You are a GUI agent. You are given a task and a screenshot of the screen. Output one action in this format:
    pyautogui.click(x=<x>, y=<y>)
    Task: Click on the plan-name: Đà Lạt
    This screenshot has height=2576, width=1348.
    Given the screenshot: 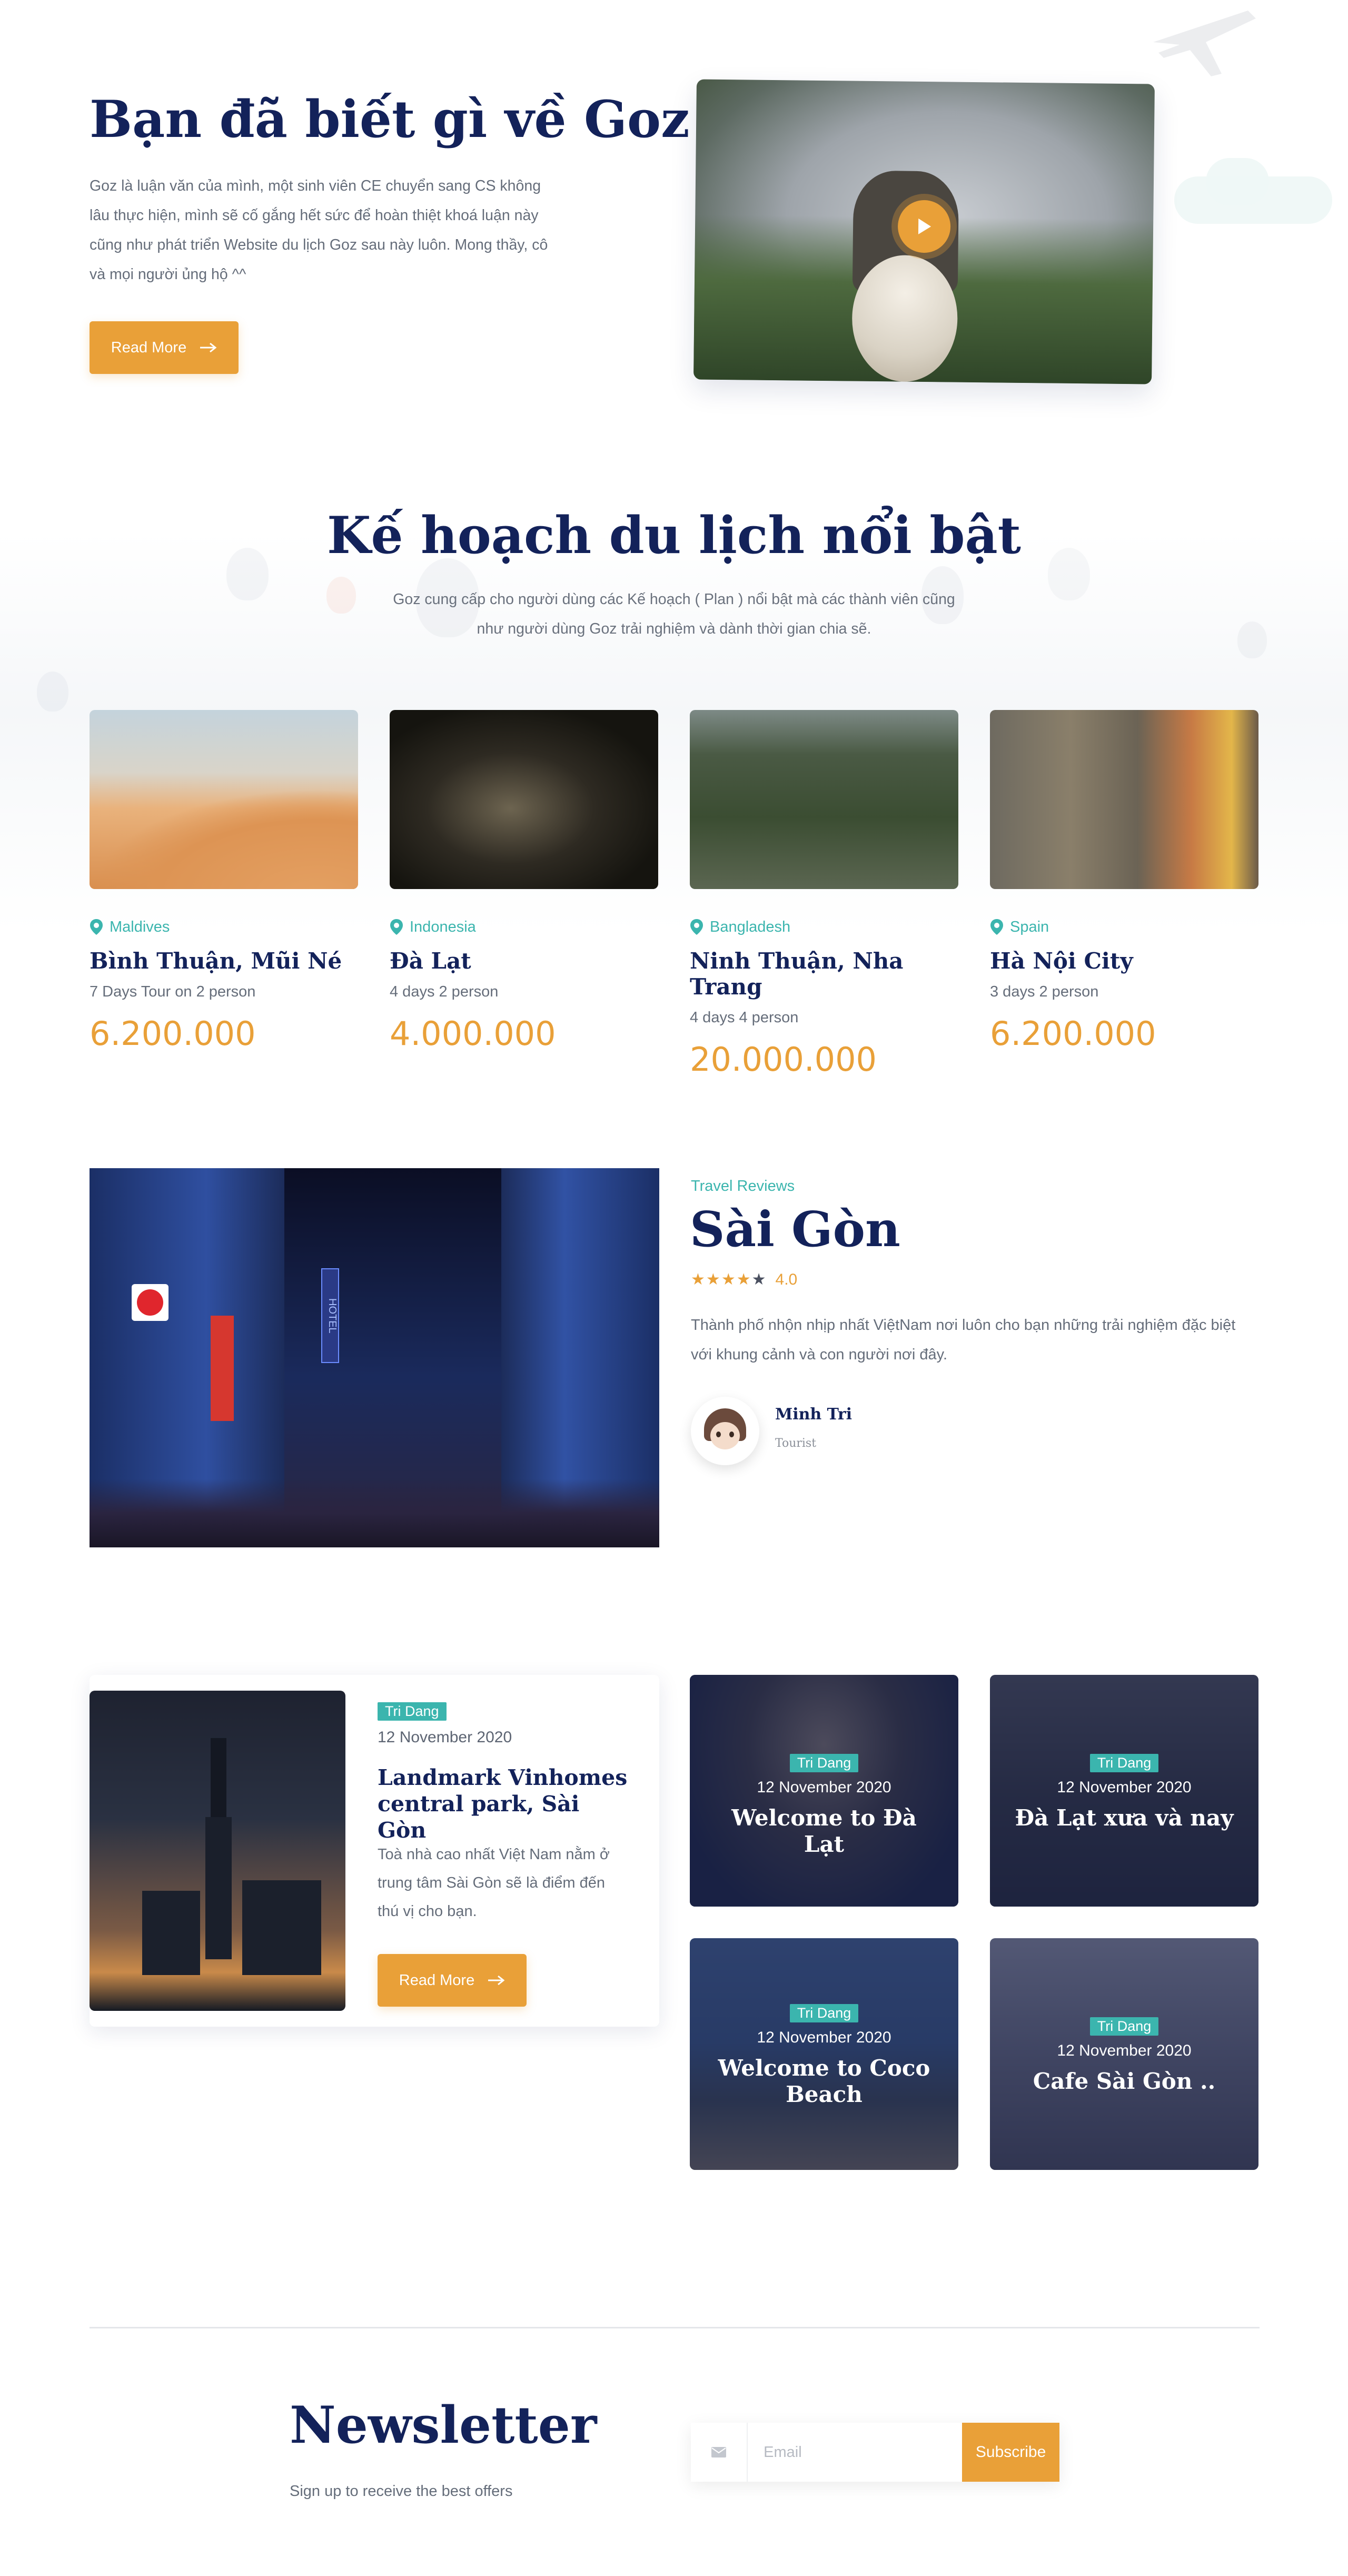 What is the action you would take?
    pyautogui.click(x=524, y=961)
    